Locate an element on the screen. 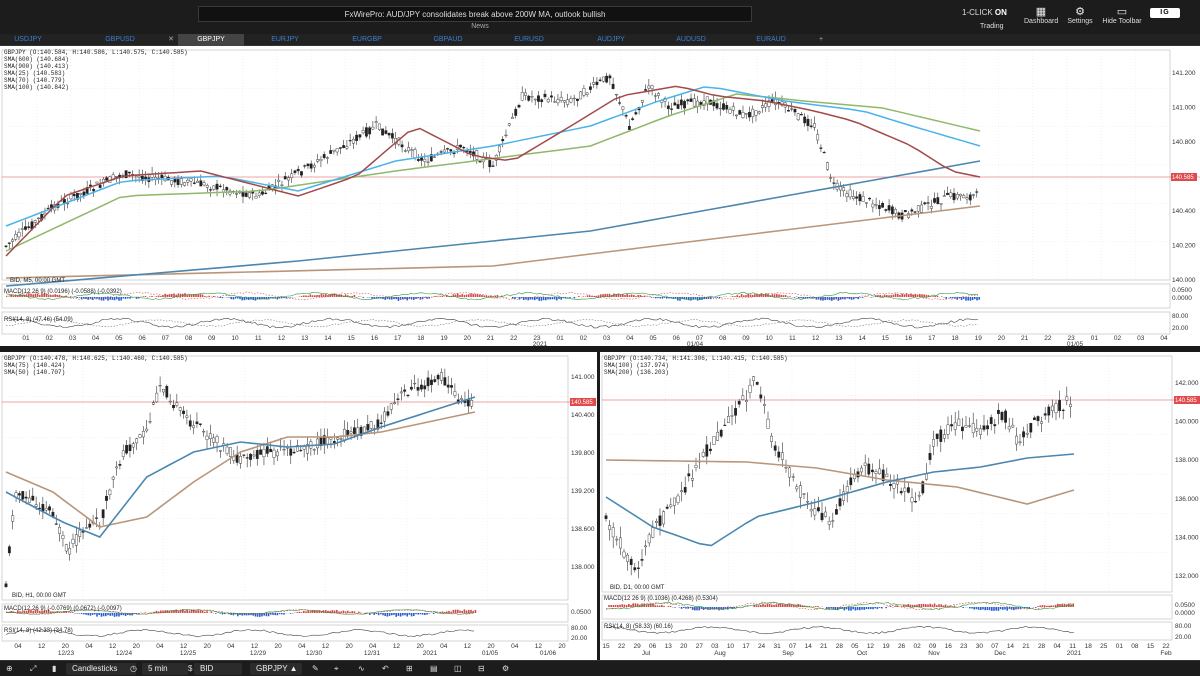  indicator-icon: ∿ is located at coordinates (361, 669).